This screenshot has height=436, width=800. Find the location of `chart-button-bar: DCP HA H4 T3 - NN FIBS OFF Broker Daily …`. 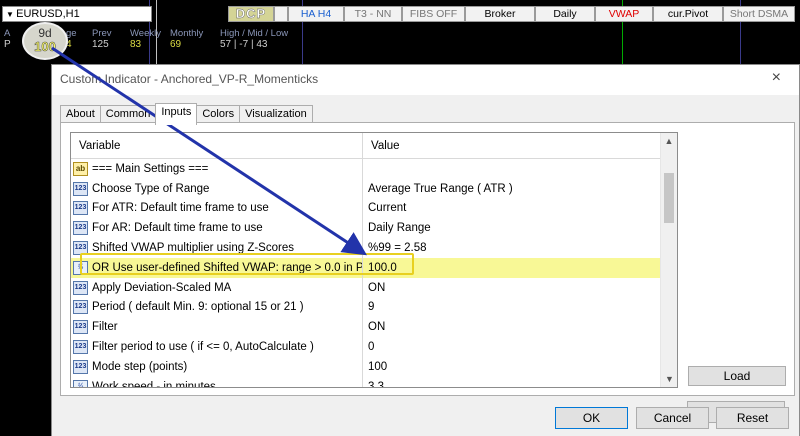

chart-button-bar: DCP HA H4 T3 - NN FIBS OFF Broker Daily … is located at coordinates (511, 14).